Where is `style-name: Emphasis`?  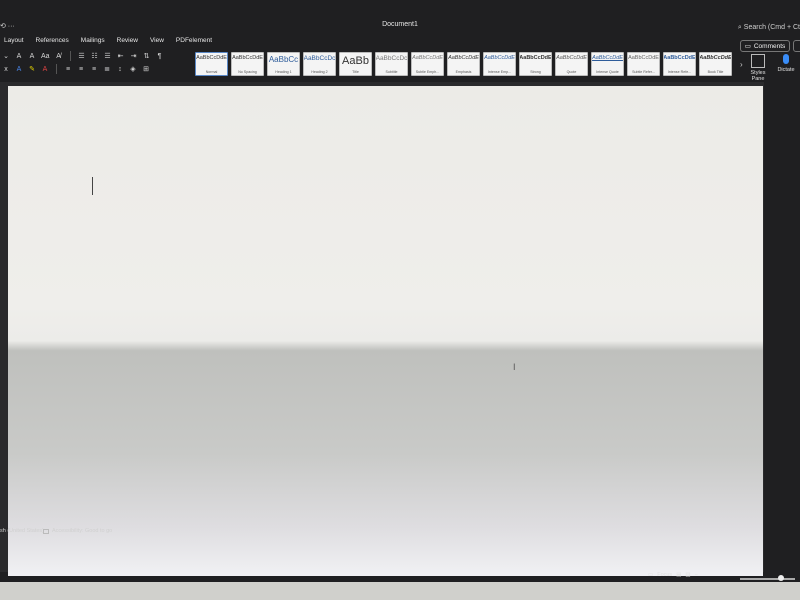 style-name: Emphasis is located at coordinates (463, 72).